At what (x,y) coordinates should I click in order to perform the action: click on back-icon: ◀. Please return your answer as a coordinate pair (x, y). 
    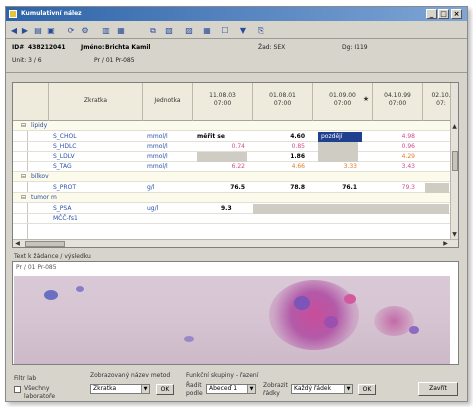
    Looking at the image, I should click on (14, 30).